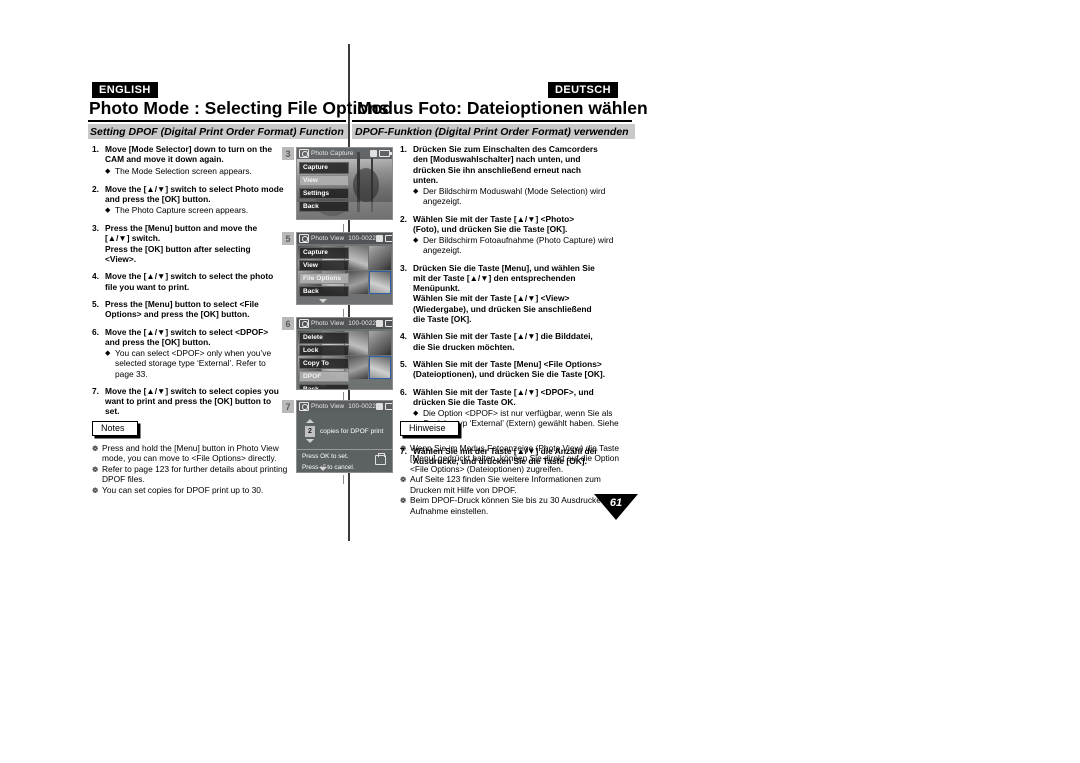  I want to click on screen-menu-3: Capture View Settings Back, so click(324, 188).